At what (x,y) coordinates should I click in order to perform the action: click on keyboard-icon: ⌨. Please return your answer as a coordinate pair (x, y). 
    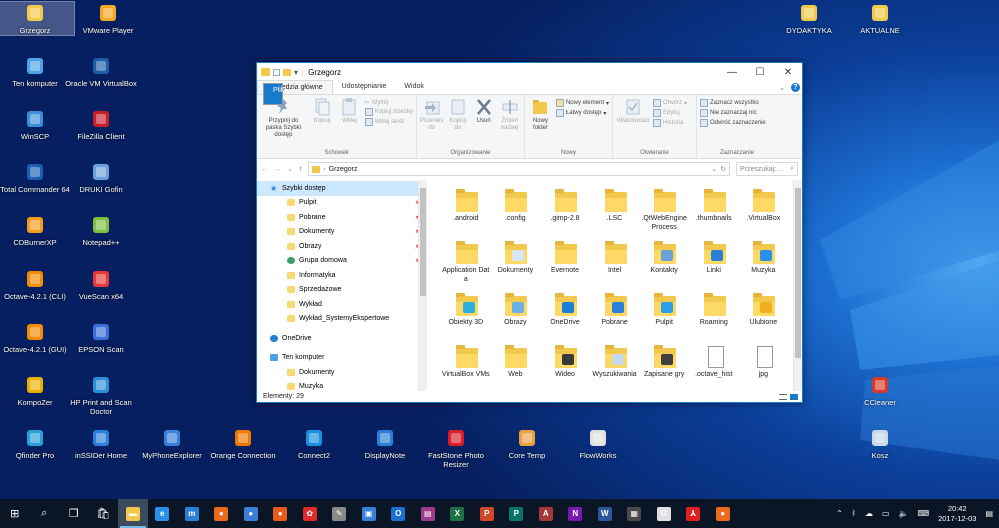
    Looking at the image, I should click on (924, 513).